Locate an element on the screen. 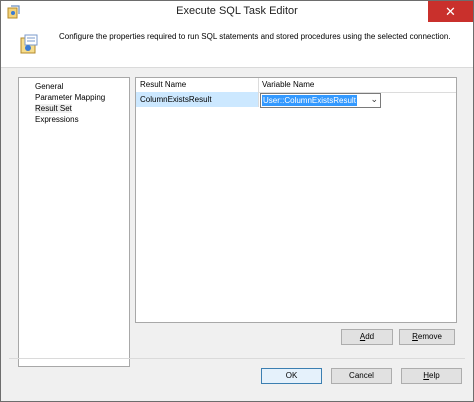  help-button-label: elp is located at coordinates (434, 375).